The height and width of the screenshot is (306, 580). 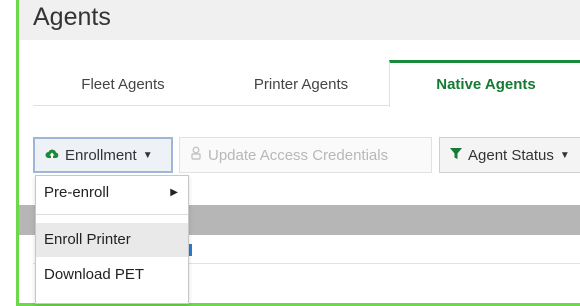 I want to click on menu-item-download-pet: Download PET, so click(x=112, y=275).